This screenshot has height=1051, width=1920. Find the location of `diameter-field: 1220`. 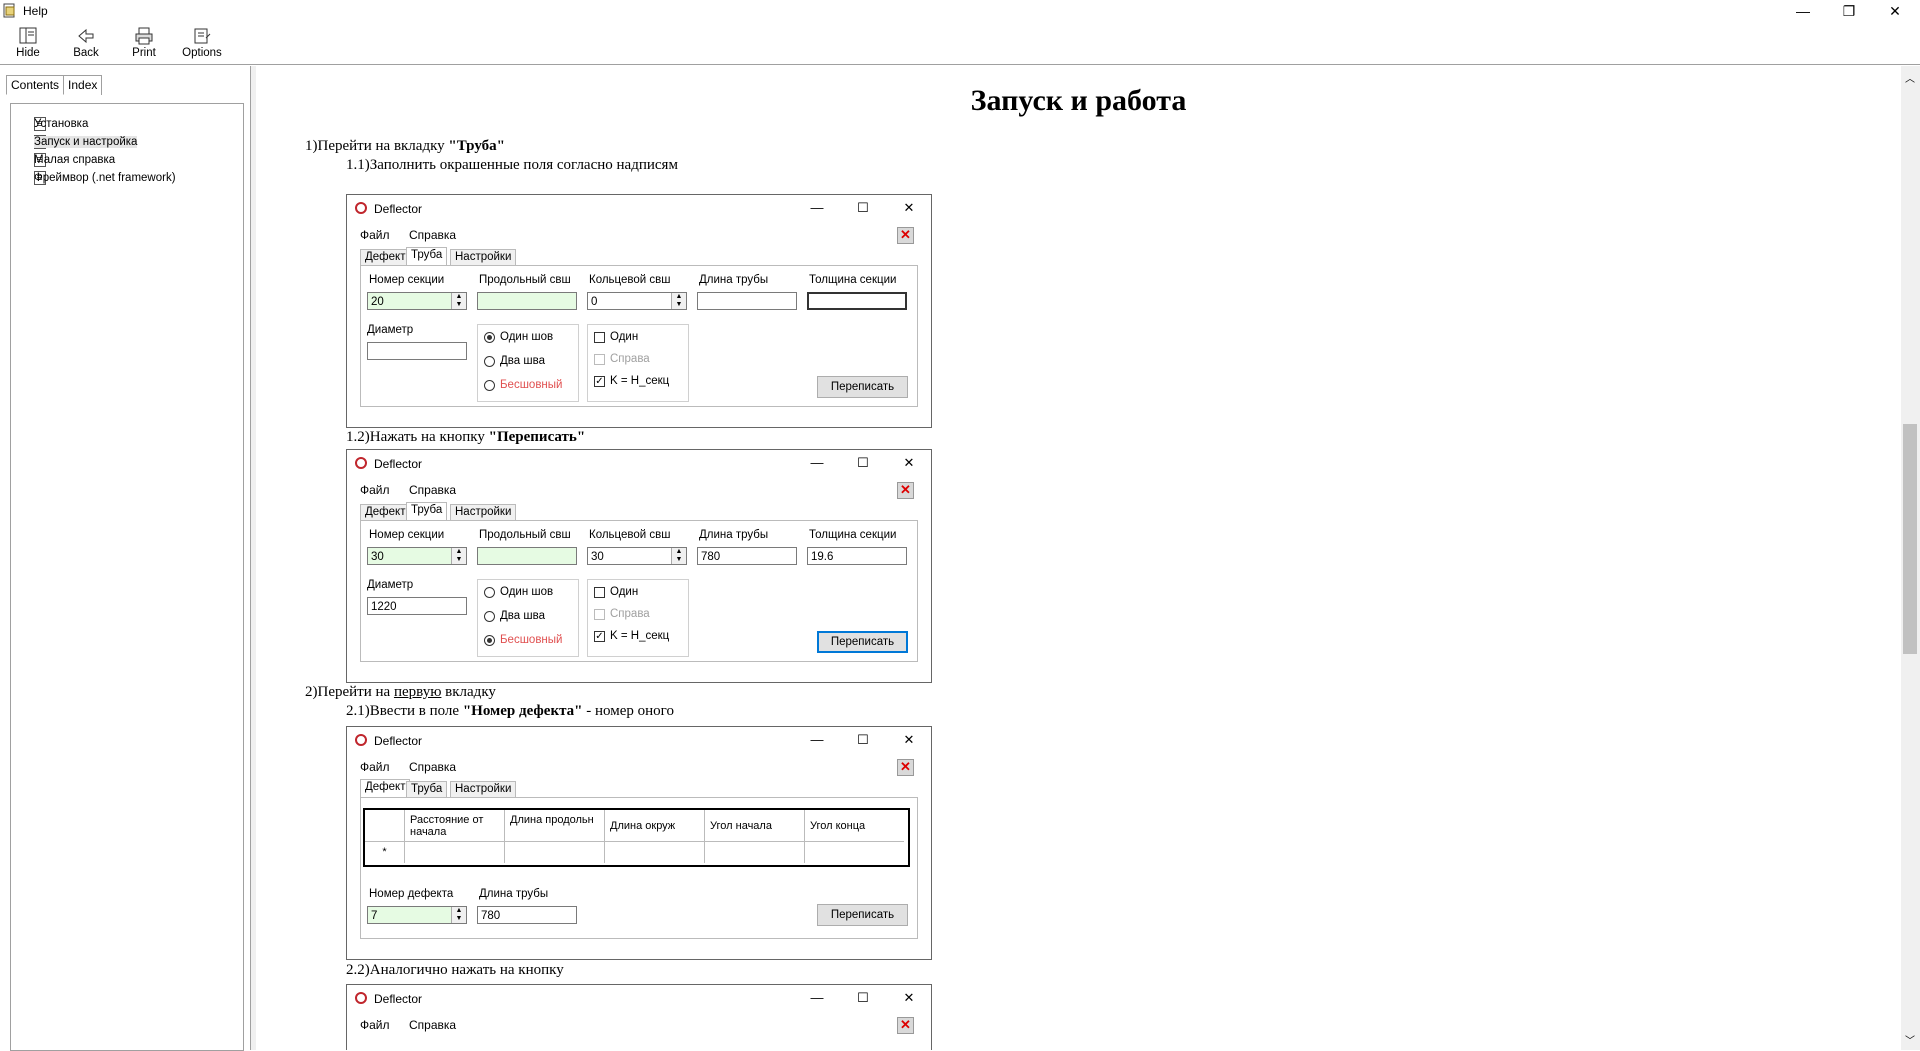

diameter-field: 1220 is located at coordinates (417, 606).